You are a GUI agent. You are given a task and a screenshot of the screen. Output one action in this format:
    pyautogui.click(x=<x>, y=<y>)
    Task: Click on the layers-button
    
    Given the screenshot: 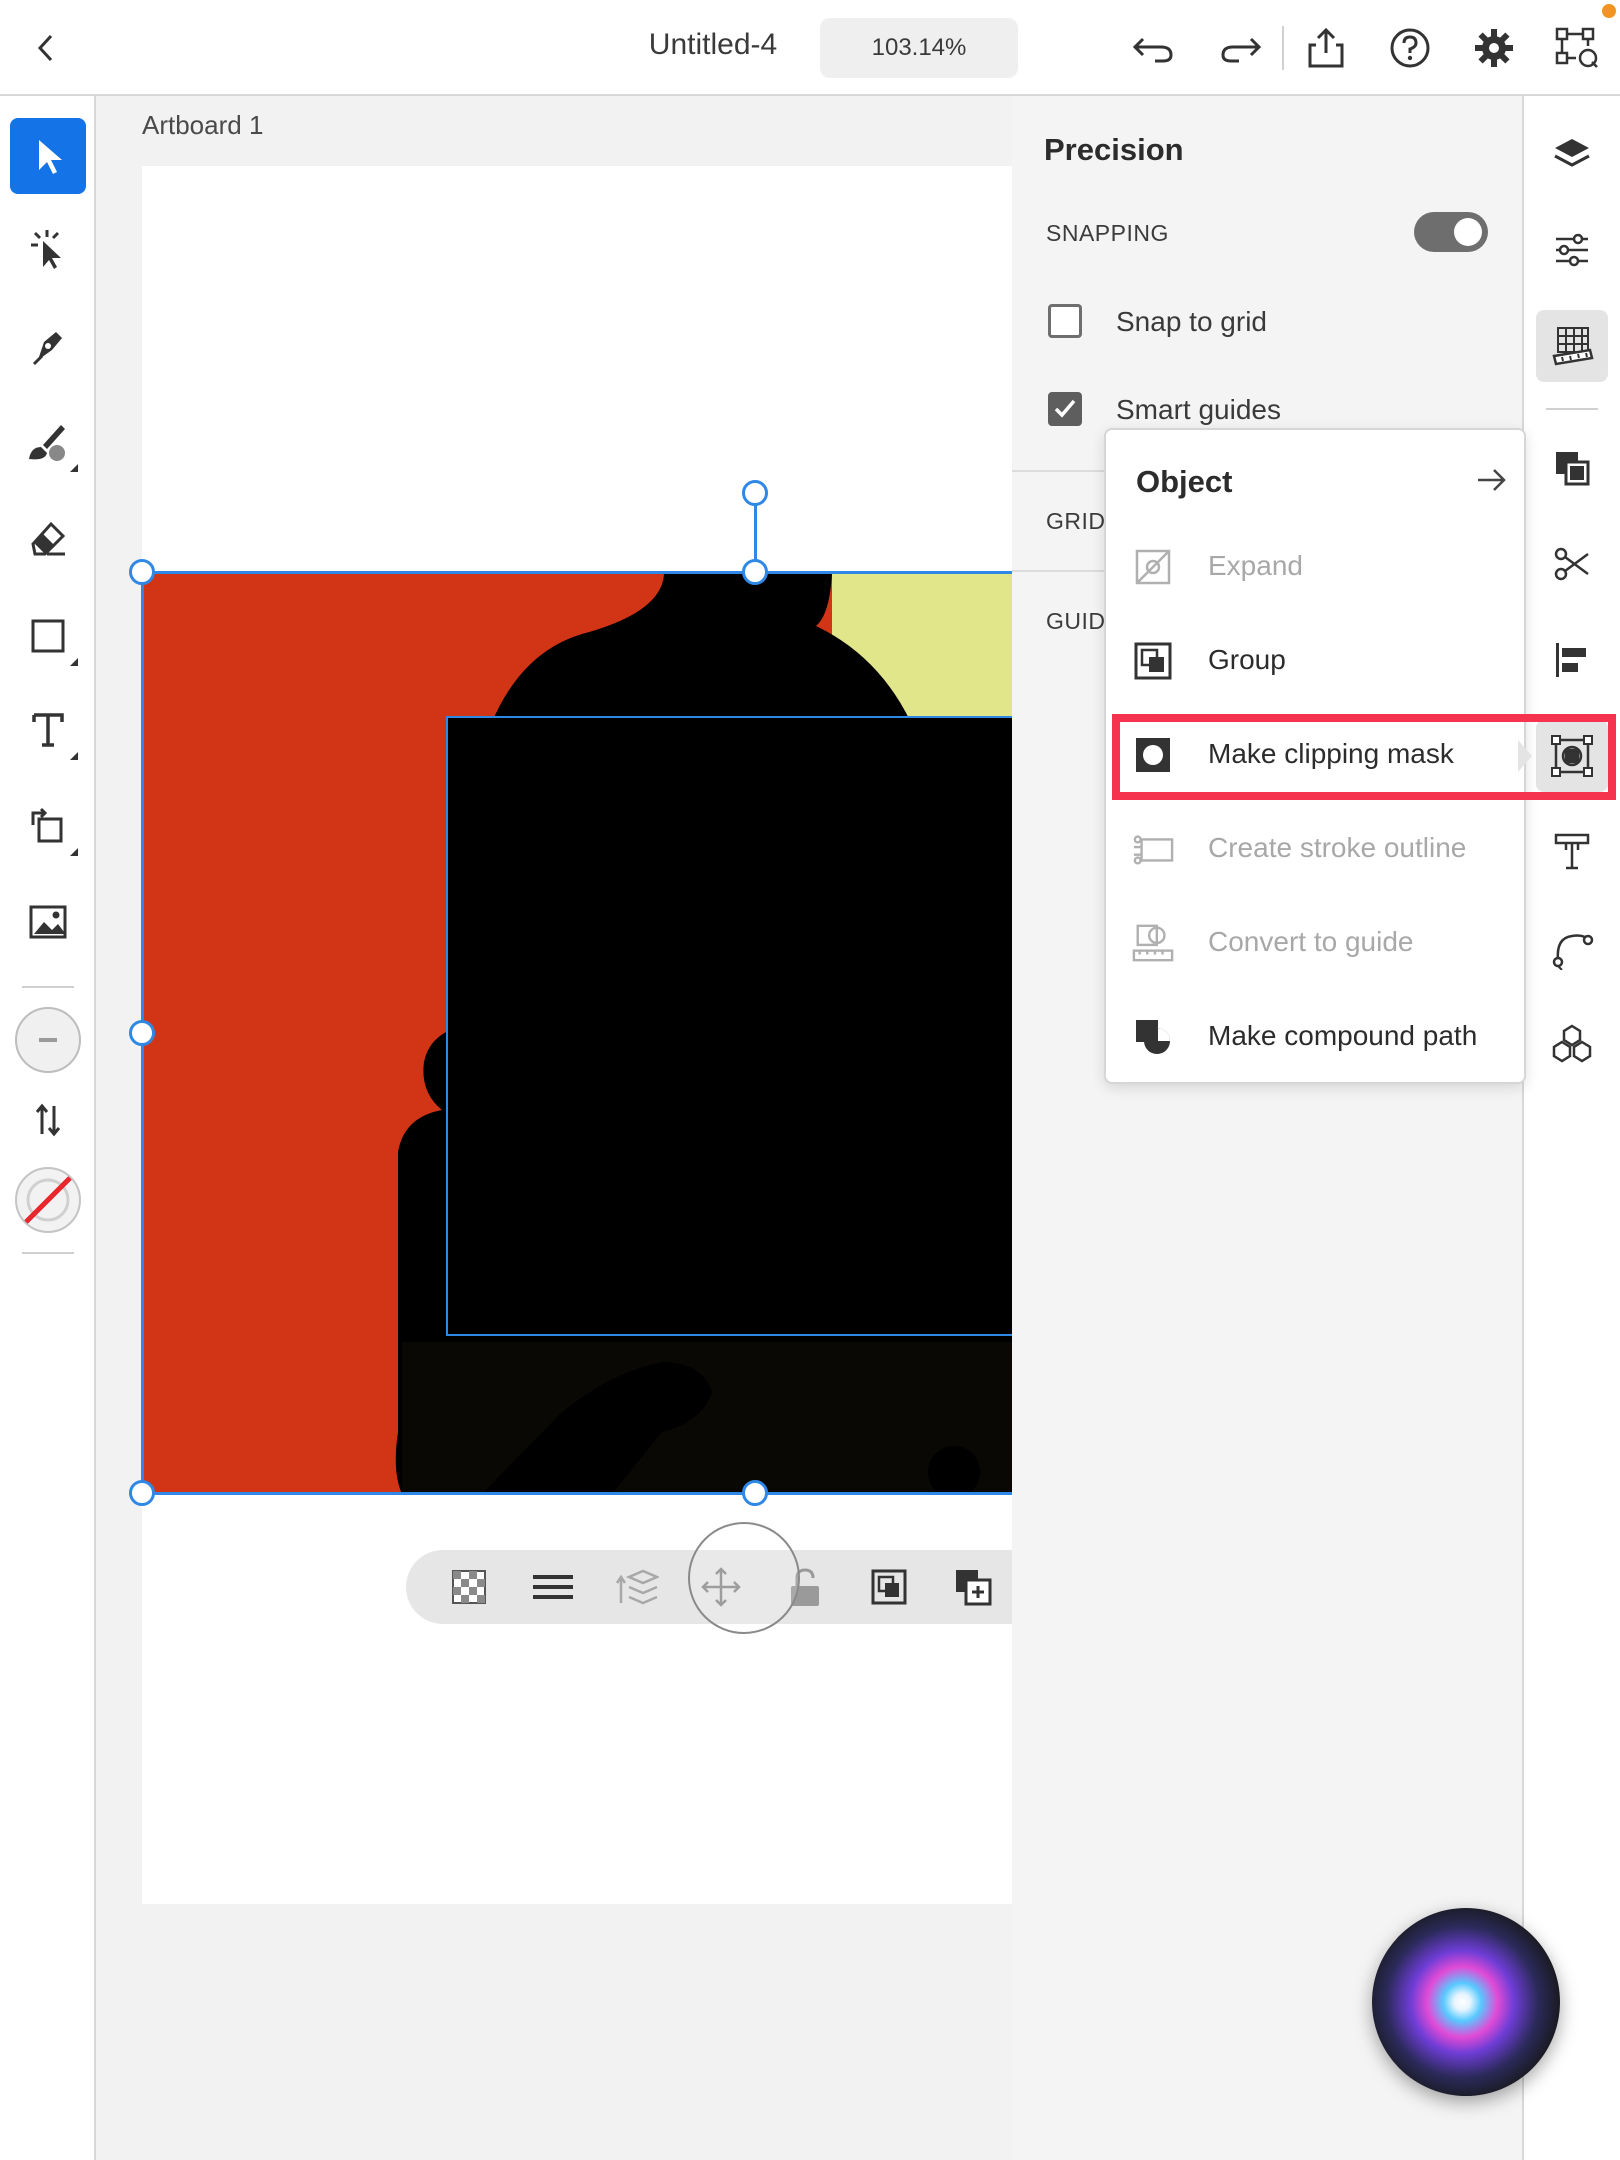 What is the action you would take?
    pyautogui.click(x=1572, y=154)
    